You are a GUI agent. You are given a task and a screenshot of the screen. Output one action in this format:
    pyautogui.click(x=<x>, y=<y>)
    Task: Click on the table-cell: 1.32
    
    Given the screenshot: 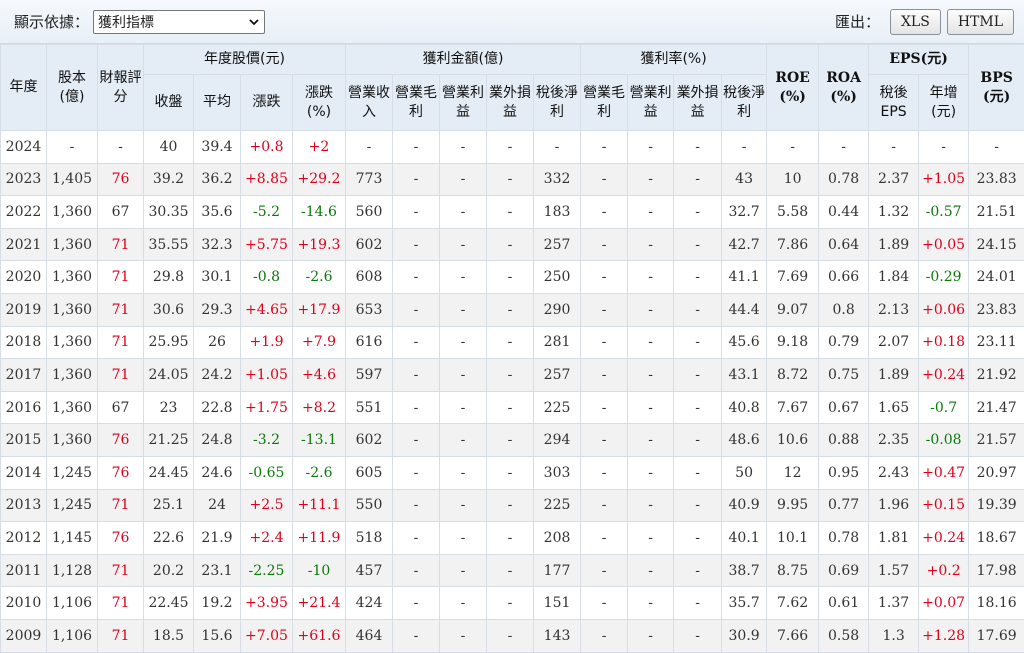 What is the action you would take?
    pyautogui.click(x=894, y=212)
    